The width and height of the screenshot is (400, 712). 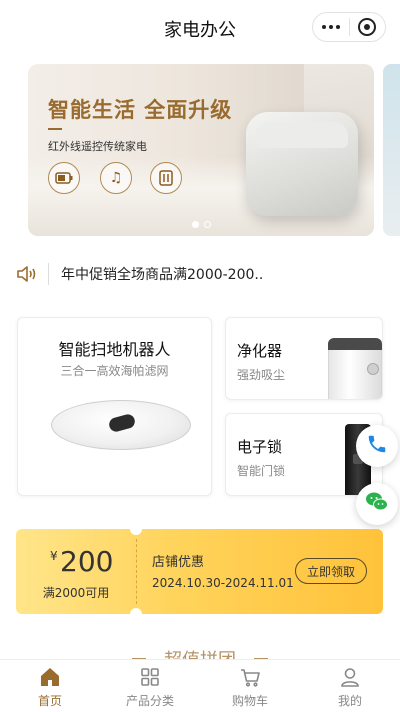 What do you see at coordinates (149, 701) in the screenshot?
I see `tab-label: 产品分类` at bounding box center [149, 701].